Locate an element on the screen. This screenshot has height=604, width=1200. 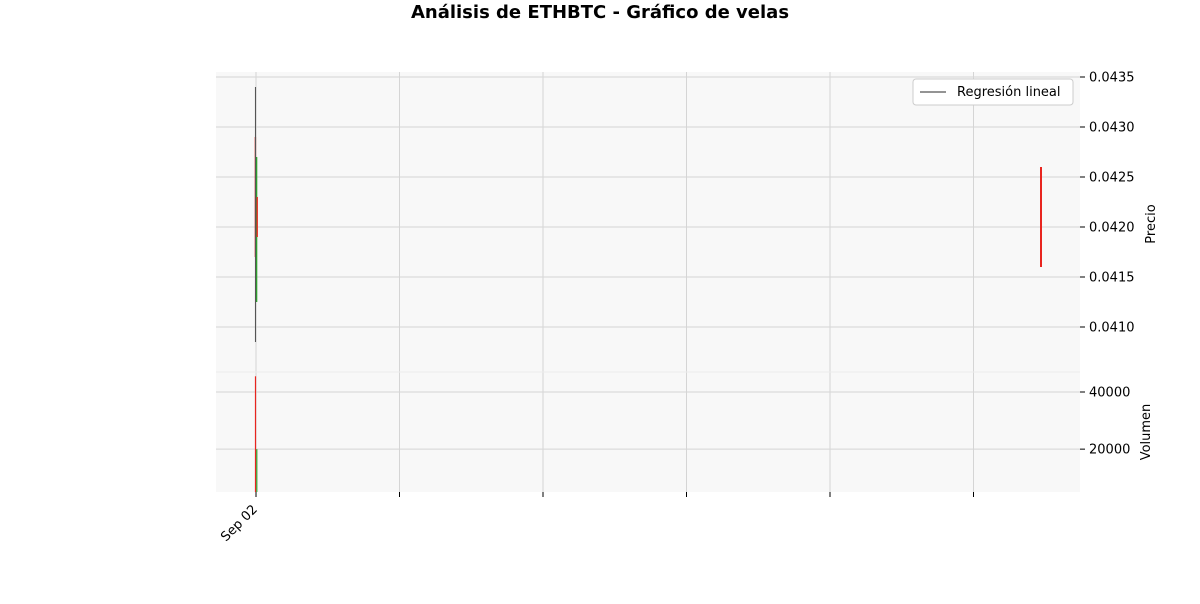
price-tick-label: 0.0435 is located at coordinates (1112, 78).